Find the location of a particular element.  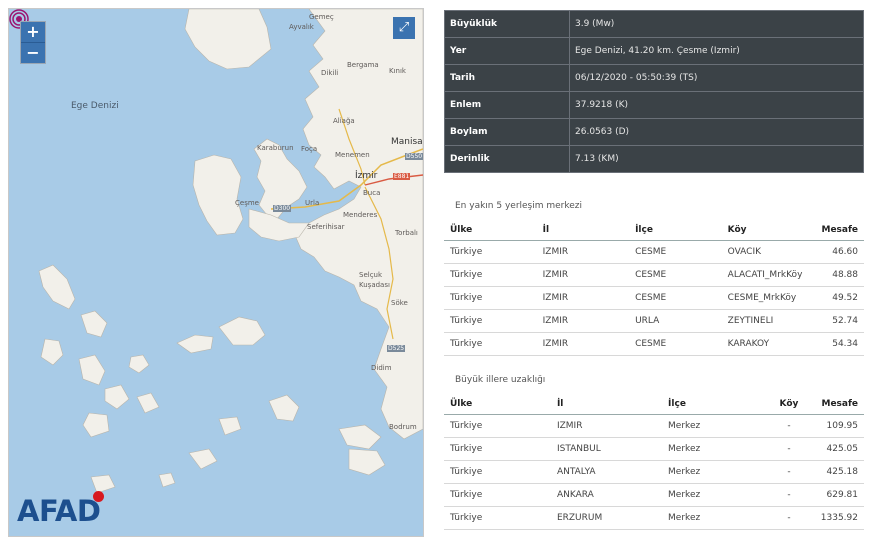

cell-village: KARAKOY is located at coordinates (768, 344).